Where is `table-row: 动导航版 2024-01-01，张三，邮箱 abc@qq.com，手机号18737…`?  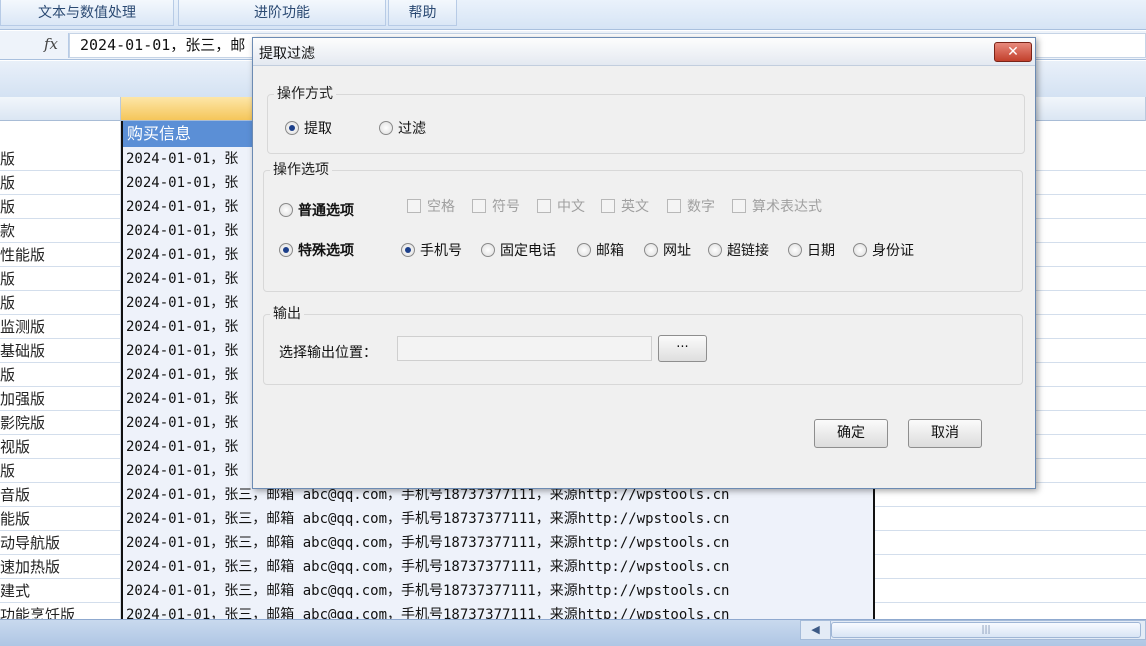
table-row: 动导航版 2024-01-01，张三，邮箱 abc@qq.com，手机号18737… is located at coordinates (573, 543).